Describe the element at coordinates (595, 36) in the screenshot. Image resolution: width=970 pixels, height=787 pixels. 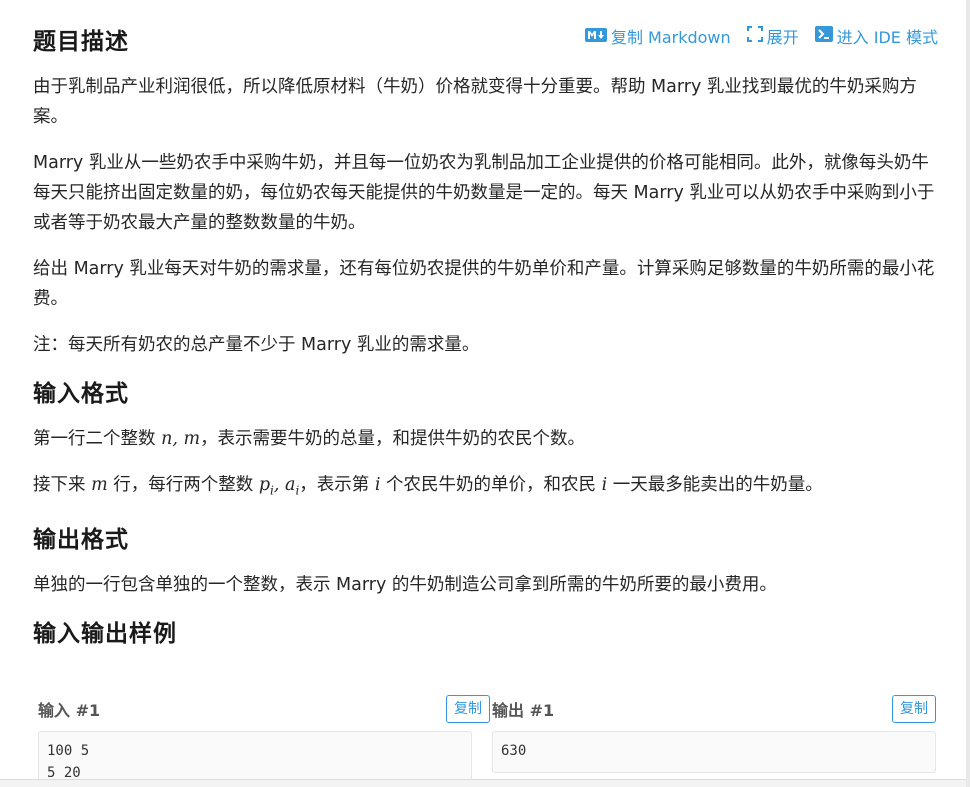
I see `markdown-icon` at that location.